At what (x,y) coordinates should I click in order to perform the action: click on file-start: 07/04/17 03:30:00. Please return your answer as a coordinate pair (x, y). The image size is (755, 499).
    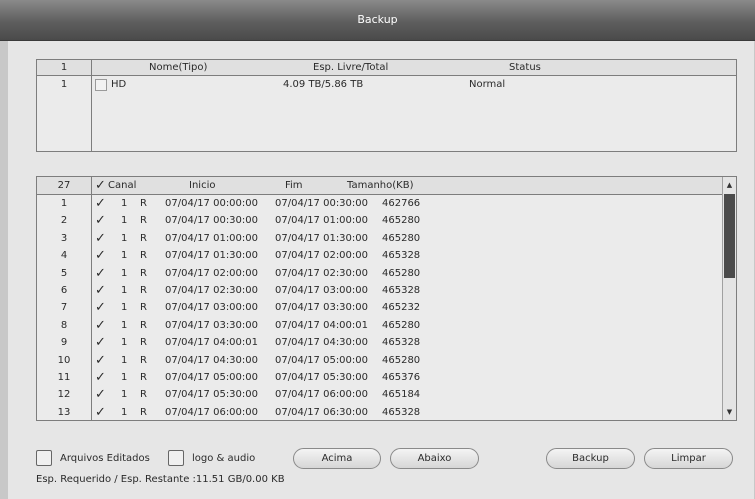
    Looking at the image, I should click on (212, 325).